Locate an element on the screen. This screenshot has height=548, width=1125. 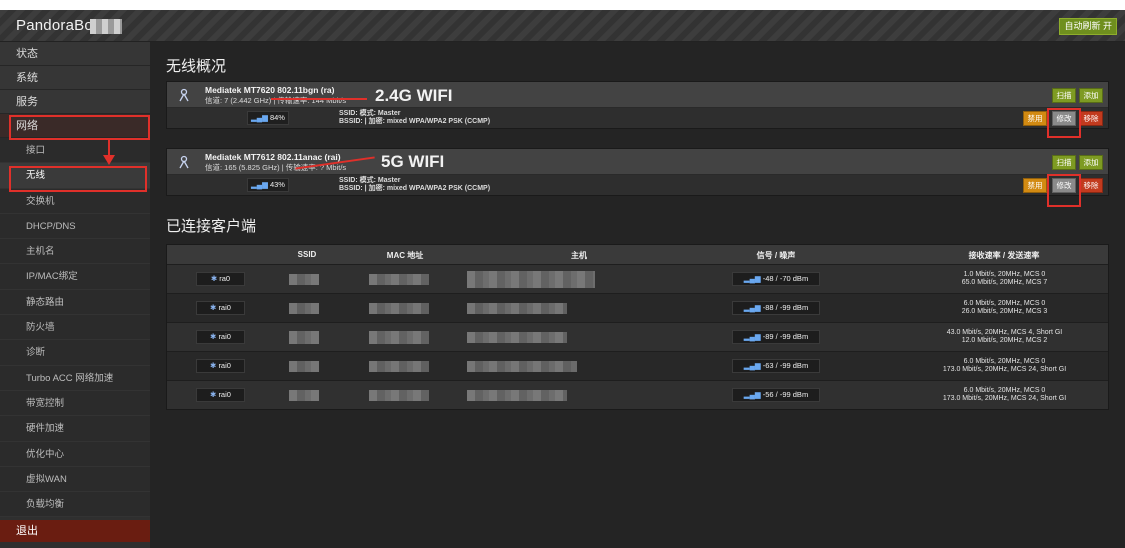
sidebar-item-switch: 交换机 is located at coordinates (75, 201).